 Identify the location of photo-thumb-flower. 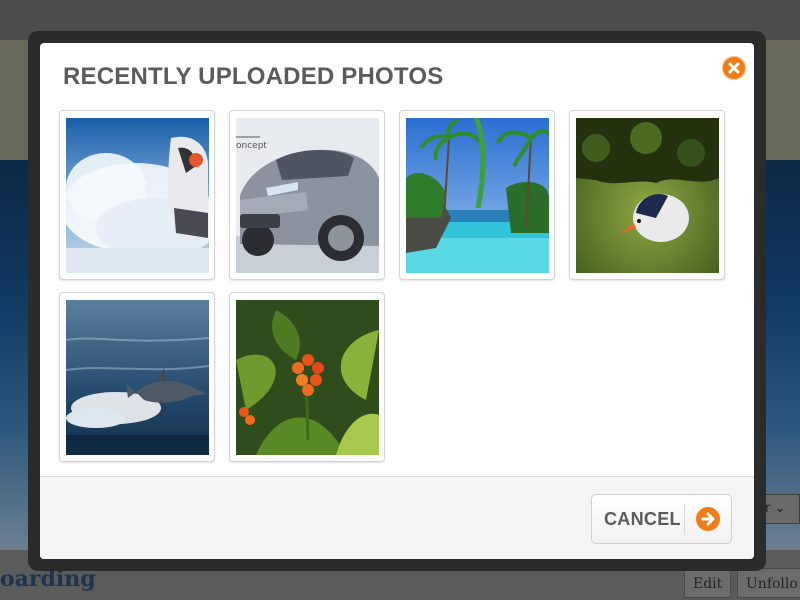
(307, 377).